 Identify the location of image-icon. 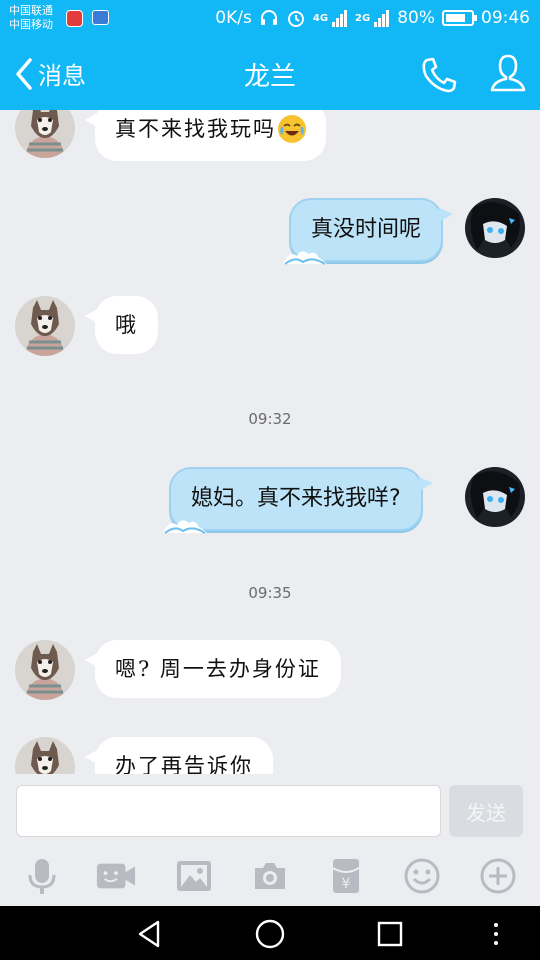
(194, 876).